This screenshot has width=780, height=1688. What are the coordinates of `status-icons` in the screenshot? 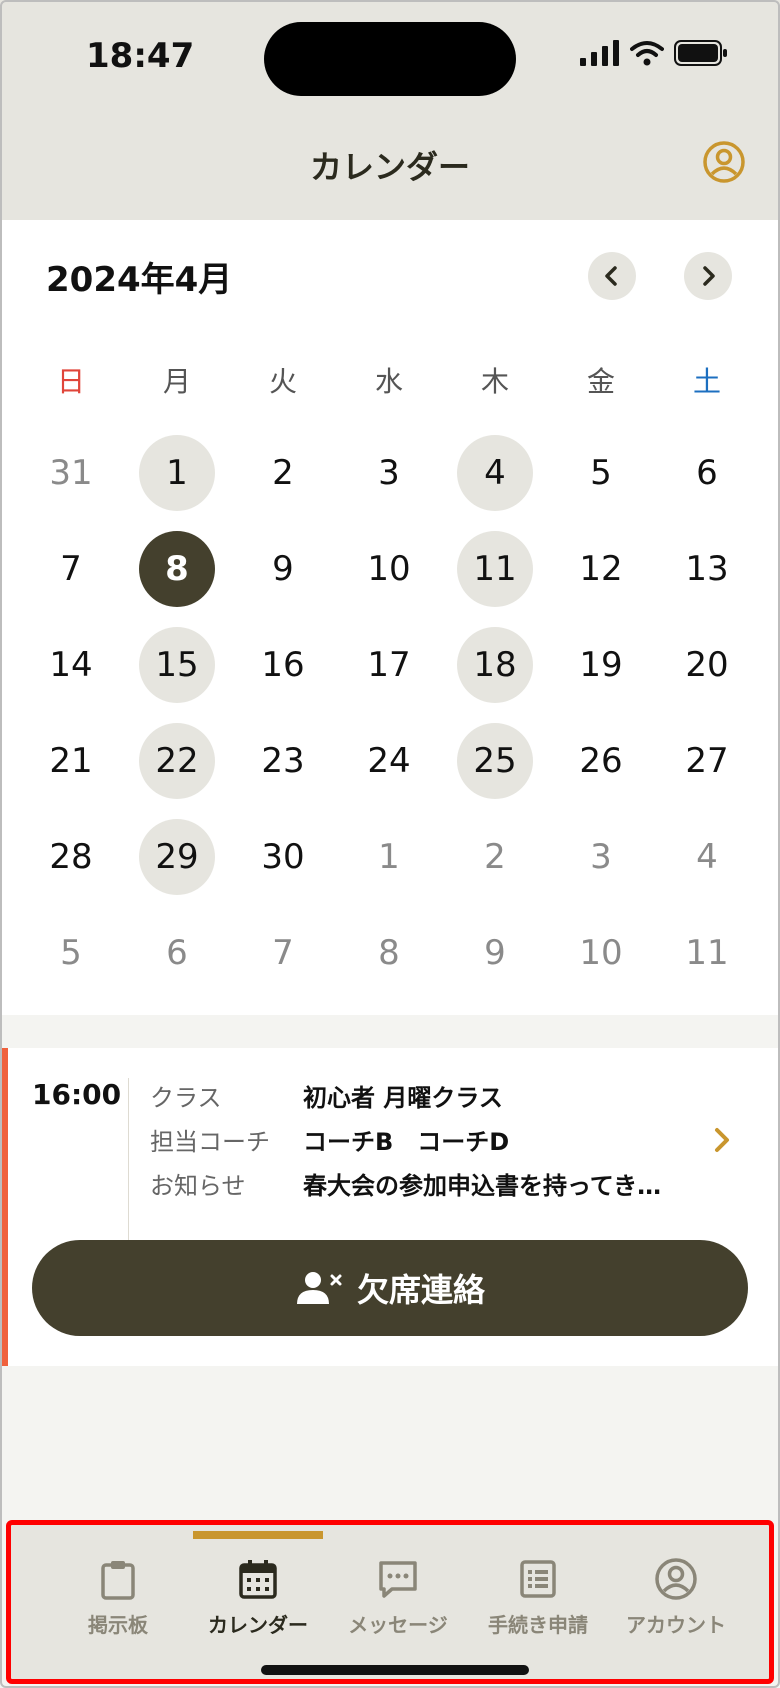 It's located at (654, 53).